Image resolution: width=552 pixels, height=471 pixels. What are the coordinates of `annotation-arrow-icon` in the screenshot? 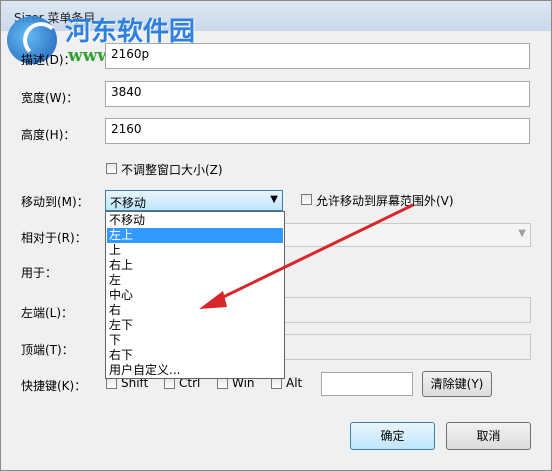 It's located at (306, 256).